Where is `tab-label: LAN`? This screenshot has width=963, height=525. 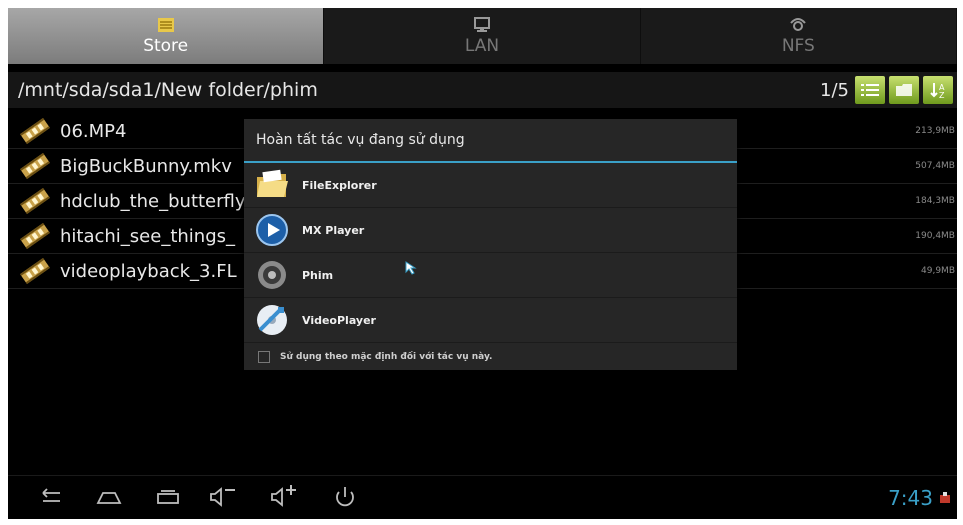
tab-label: LAN is located at coordinates (482, 46).